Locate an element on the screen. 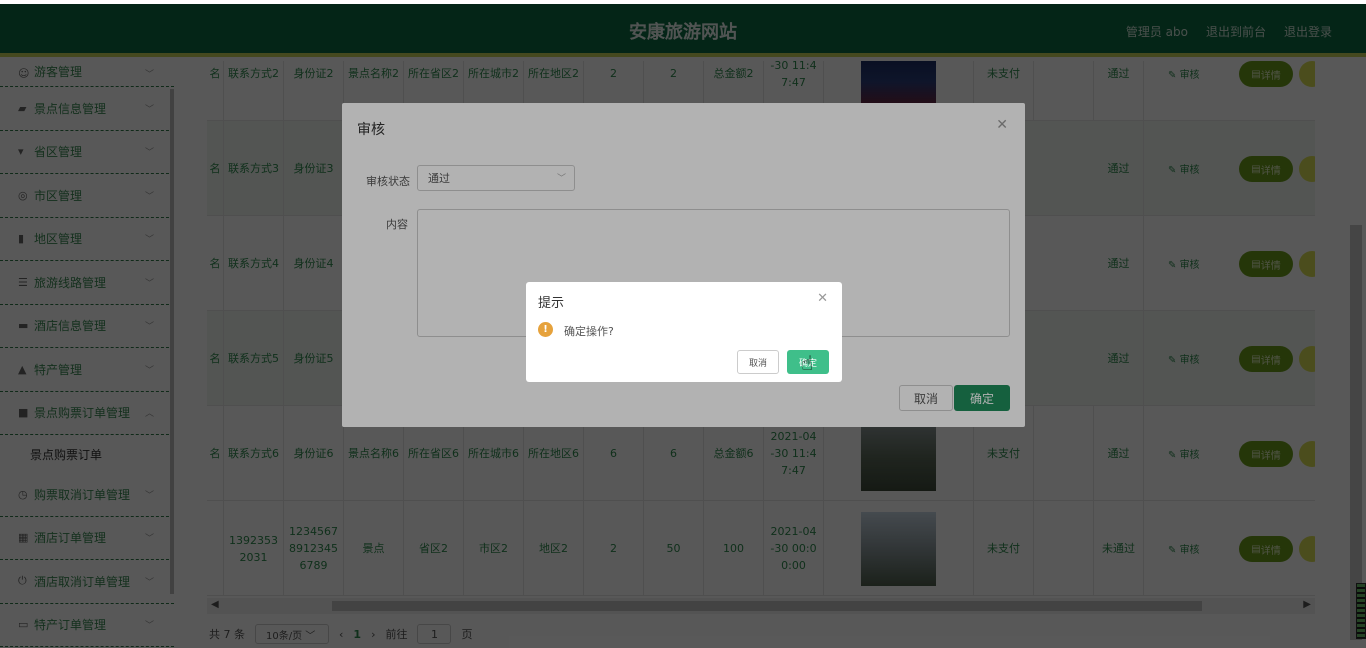 The height and width of the screenshot is (648, 1366). message-box-title: 提示 is located at coordinates (551, 303).